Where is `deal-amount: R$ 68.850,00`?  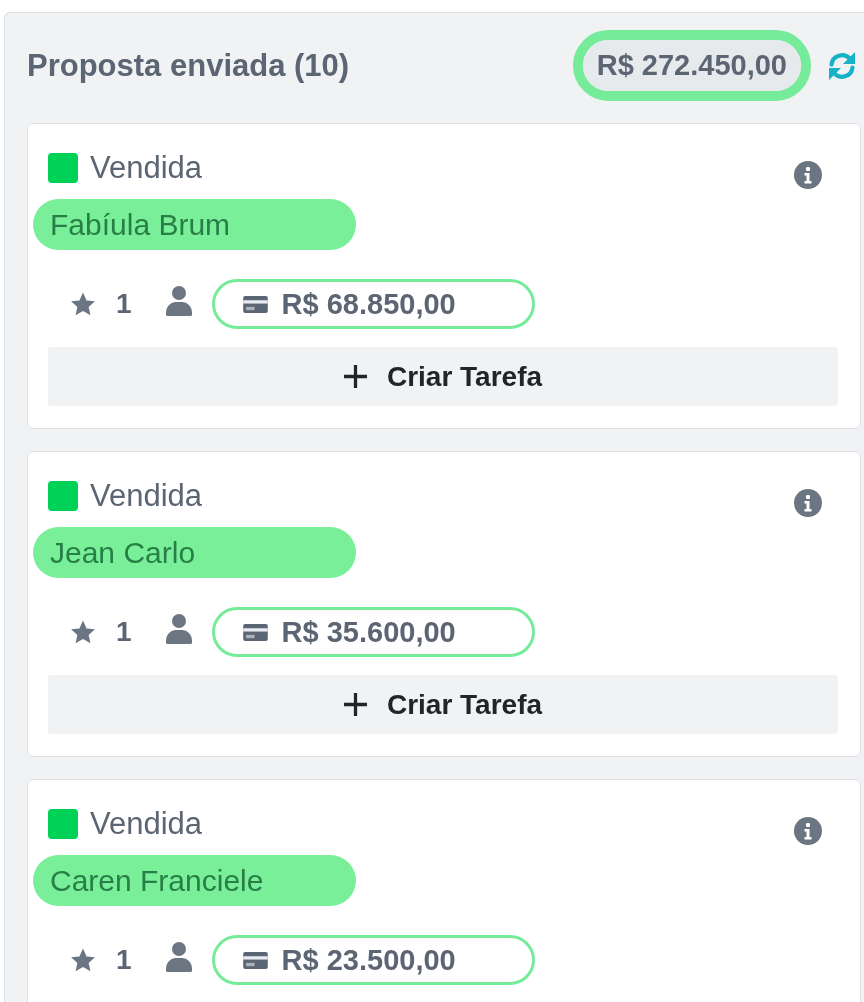 deal-amount: R$ 68.850,00 is located at coordinates (368, 304).